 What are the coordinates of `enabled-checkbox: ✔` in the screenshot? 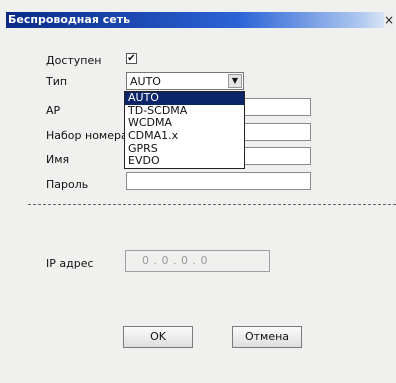 It's located at (131, 58).